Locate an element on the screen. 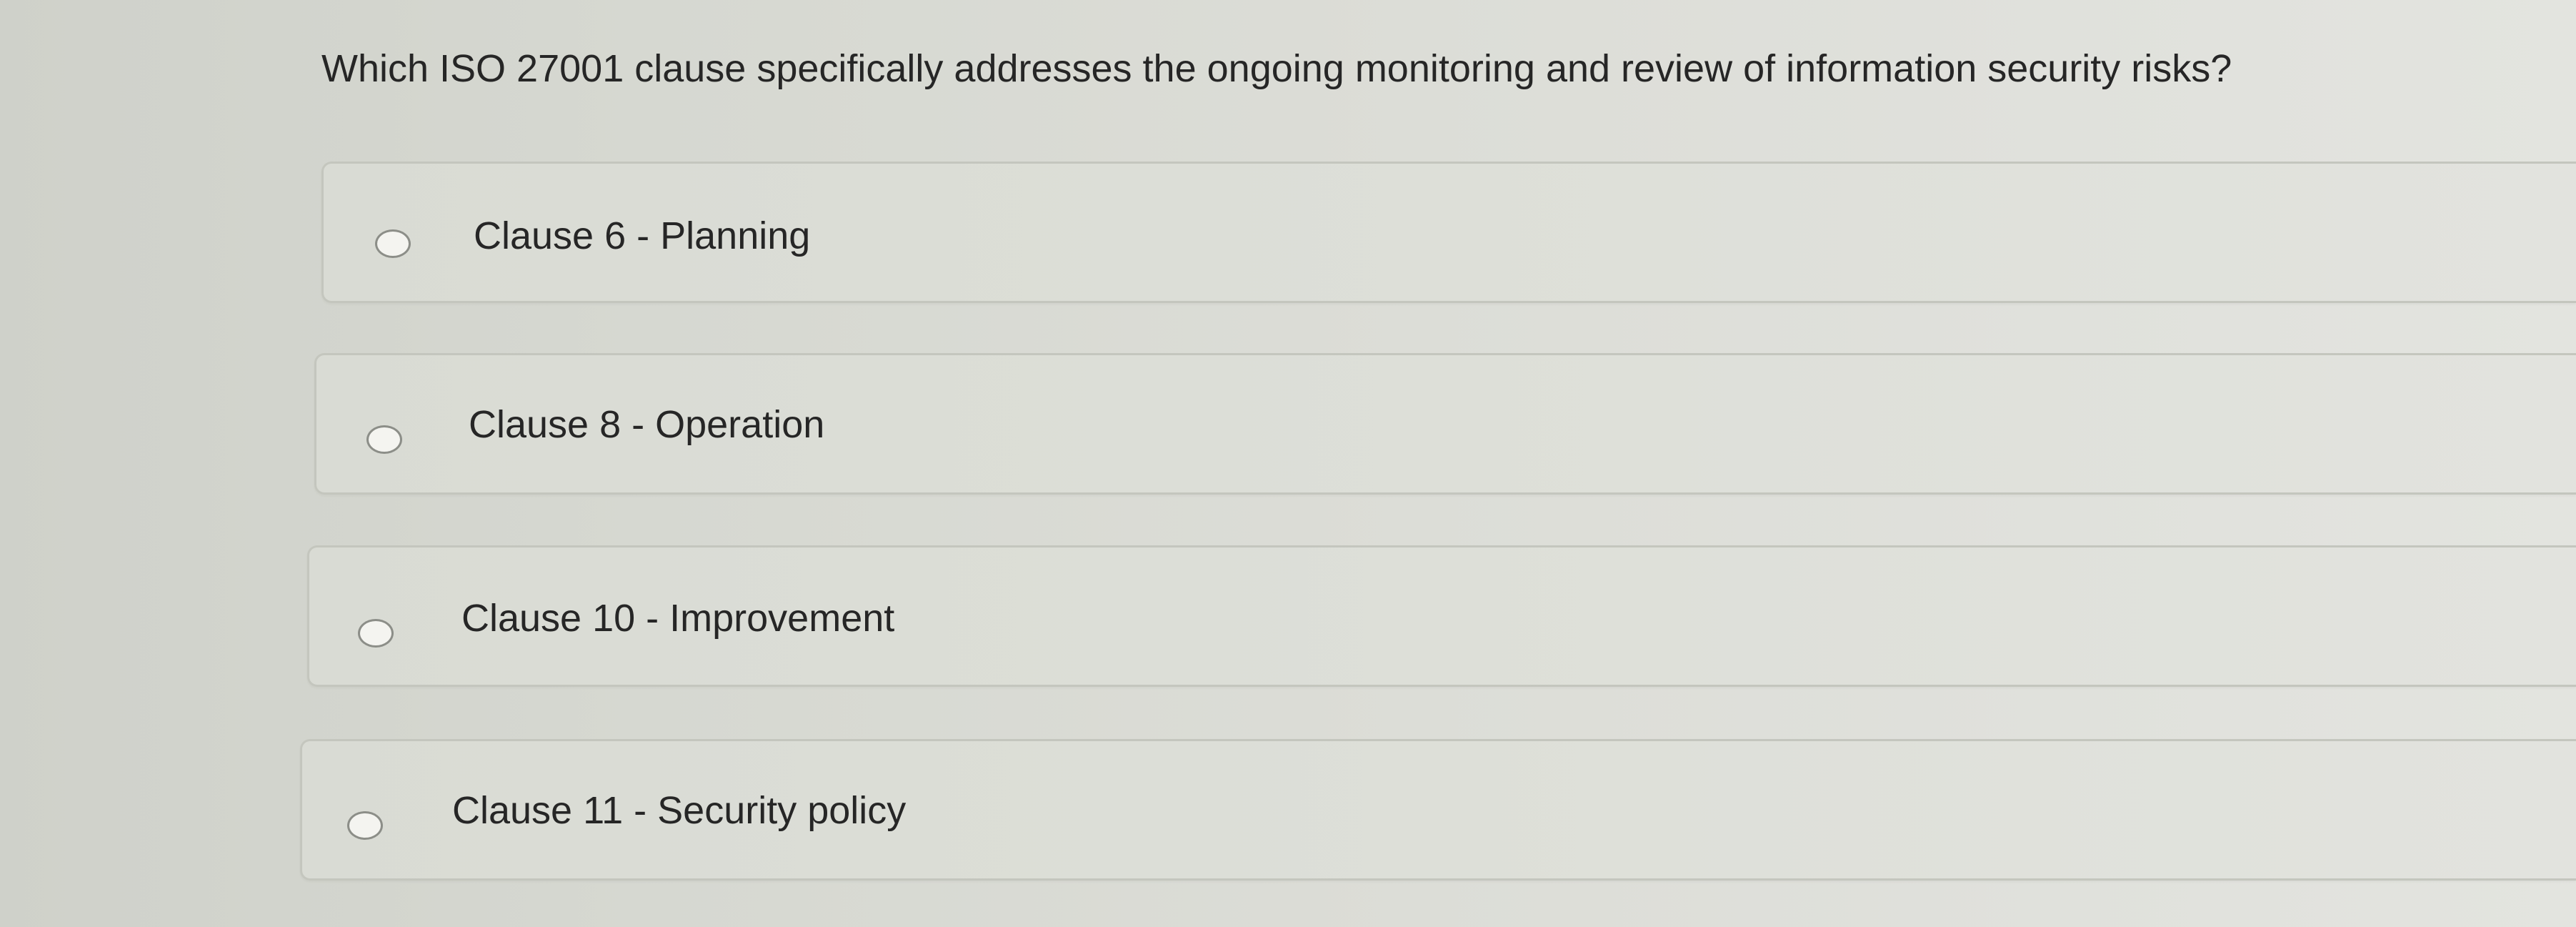 The image size is (2576, 927). option-label-1: Clause 6 - Planning is located at coordinates (642, 236).